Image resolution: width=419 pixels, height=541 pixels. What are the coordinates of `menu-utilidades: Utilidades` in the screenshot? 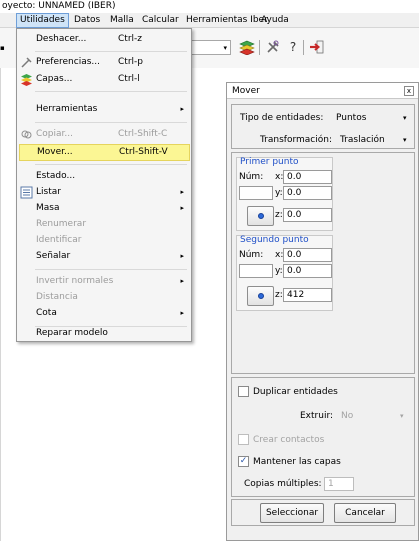 It's located at (42, 20).